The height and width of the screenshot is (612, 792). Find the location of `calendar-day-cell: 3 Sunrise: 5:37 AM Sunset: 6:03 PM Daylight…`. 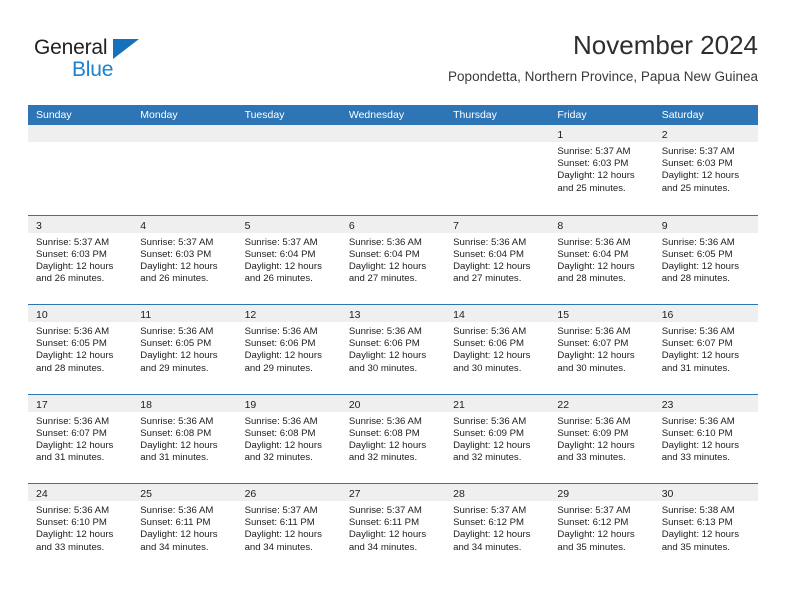

calendar-day-cell: 3 Sunrise: 5:37 AM Sunset: 6:03 PM Daylight… is located at coordinates (80, 260).